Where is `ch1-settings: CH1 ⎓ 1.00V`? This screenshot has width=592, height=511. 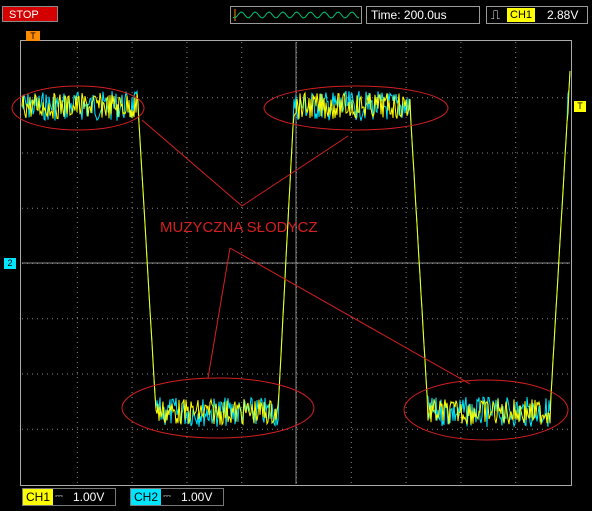
ch1-settings: CH1 ⎓ 1.00V is located at coordinates (69, 497).